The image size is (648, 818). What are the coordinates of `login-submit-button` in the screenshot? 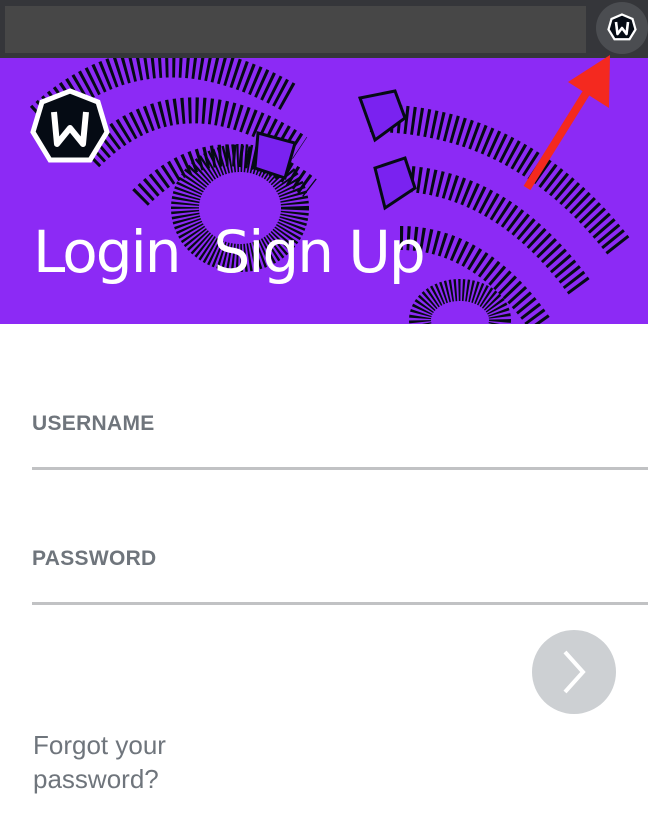 It's located at (574, 672).